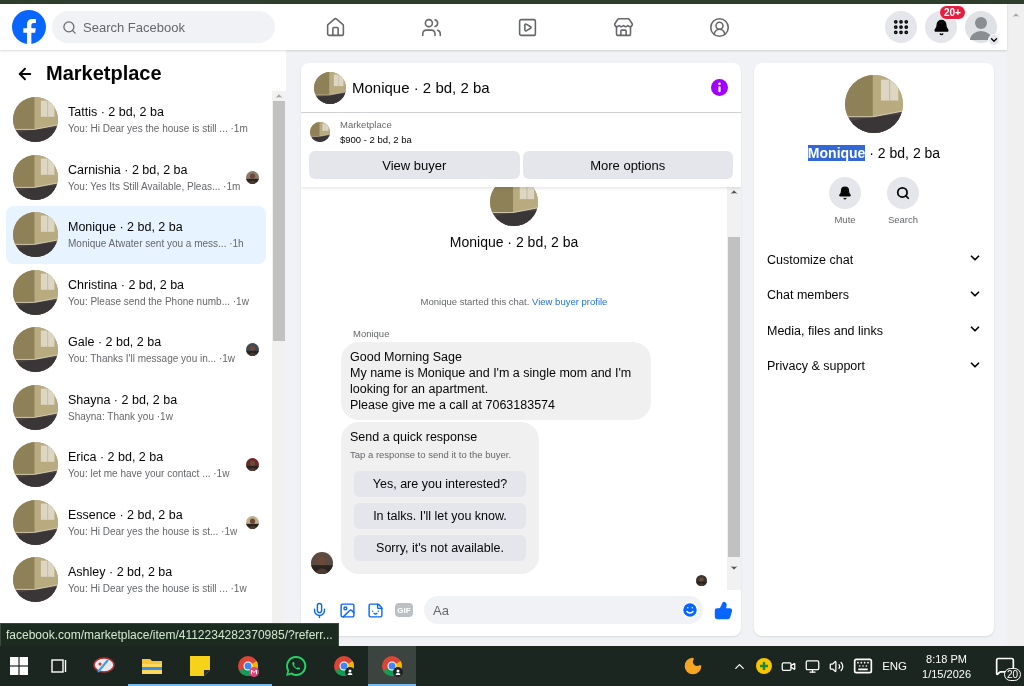  What do you see at coordinates (693, 666) in the screenshot?
I see `moon-icon` at bounding box center [693, 666].